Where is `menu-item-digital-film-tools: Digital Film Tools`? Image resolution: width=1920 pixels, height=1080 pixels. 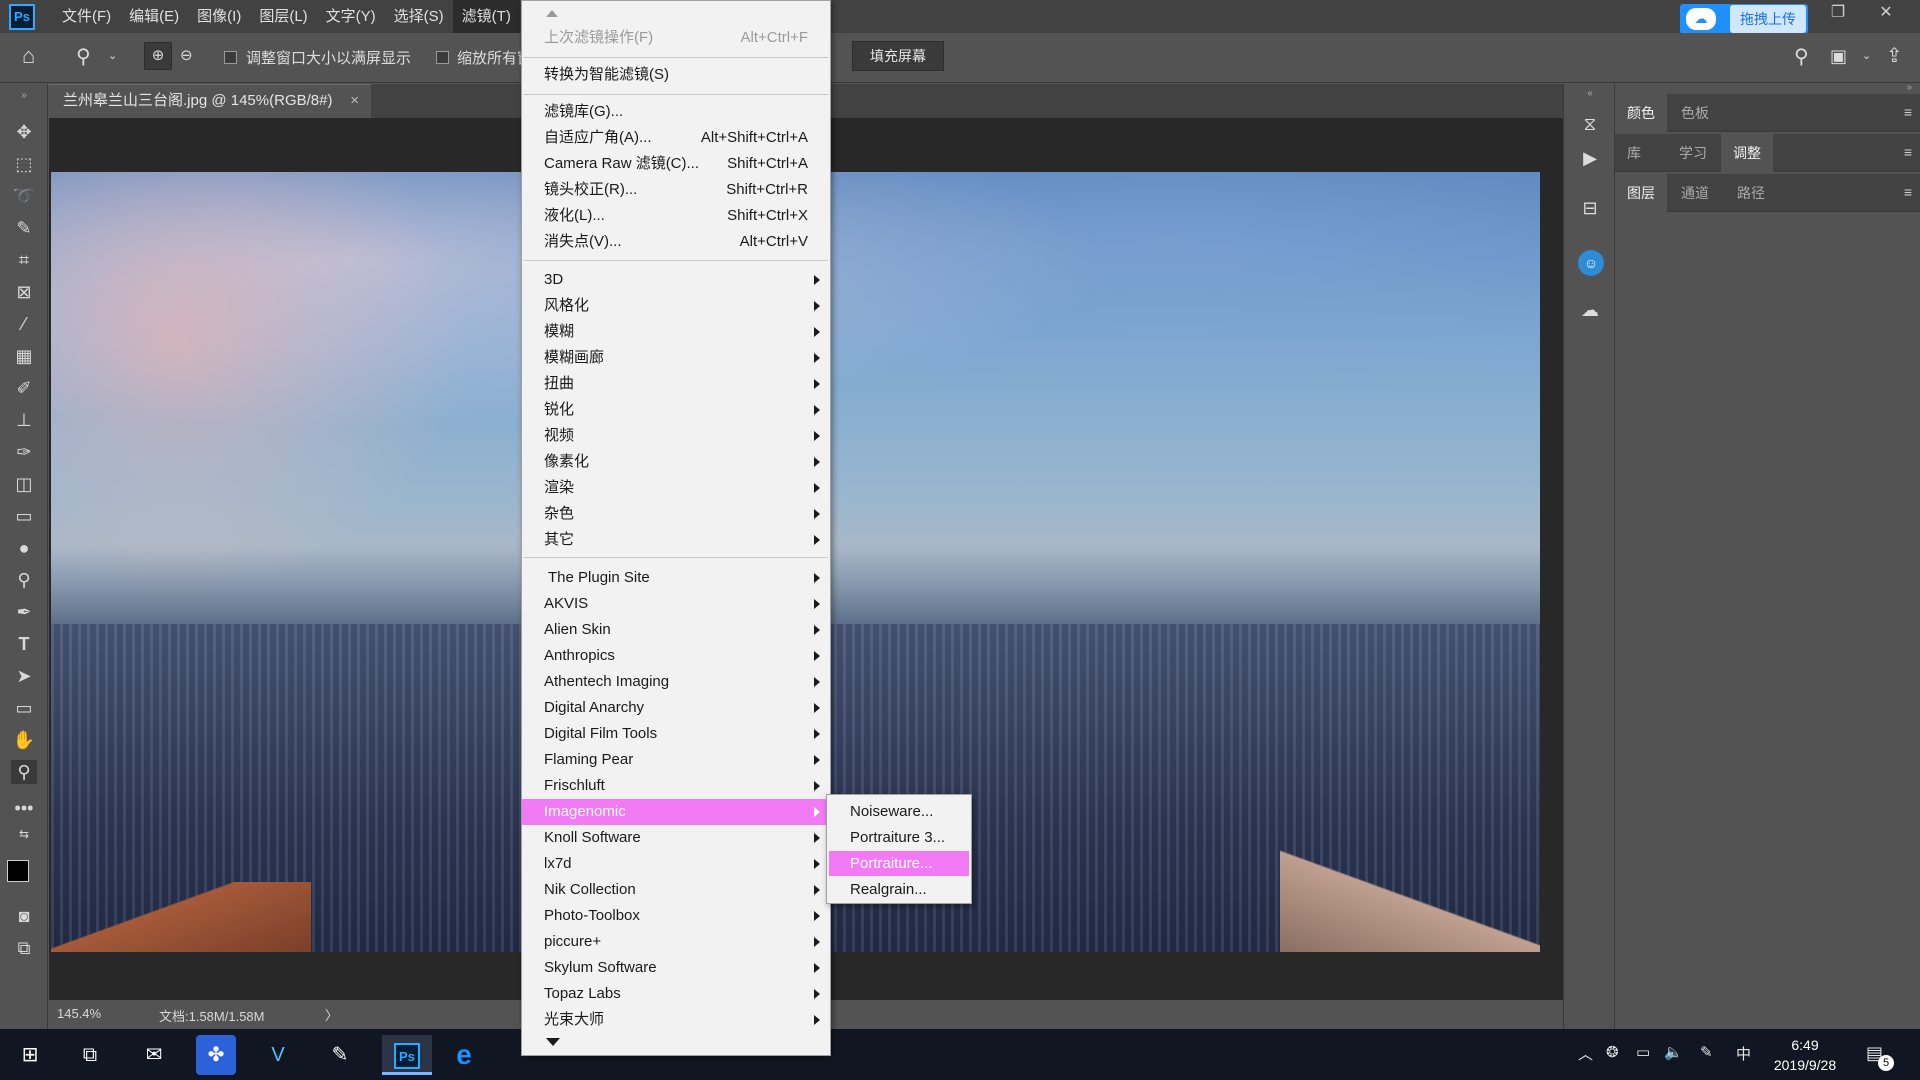 menu-item-digital-film-tools: Digital Film Tools is located at coordinates (676, 734).